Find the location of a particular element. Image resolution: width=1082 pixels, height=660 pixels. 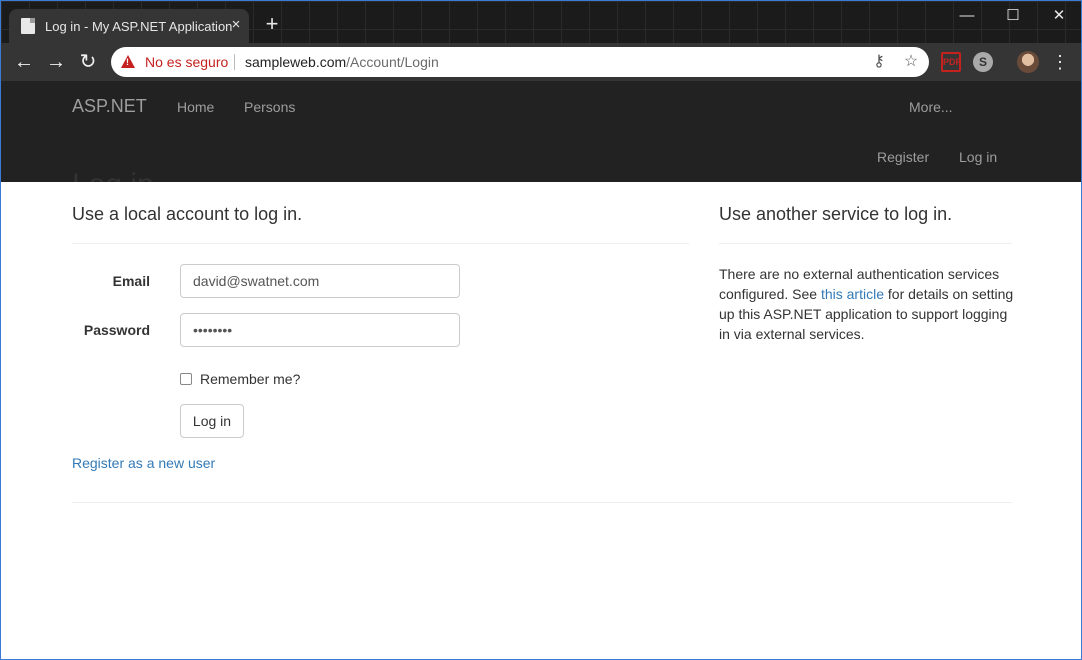

email-field: david@swatnet.com is located at coordinates (320, 281).